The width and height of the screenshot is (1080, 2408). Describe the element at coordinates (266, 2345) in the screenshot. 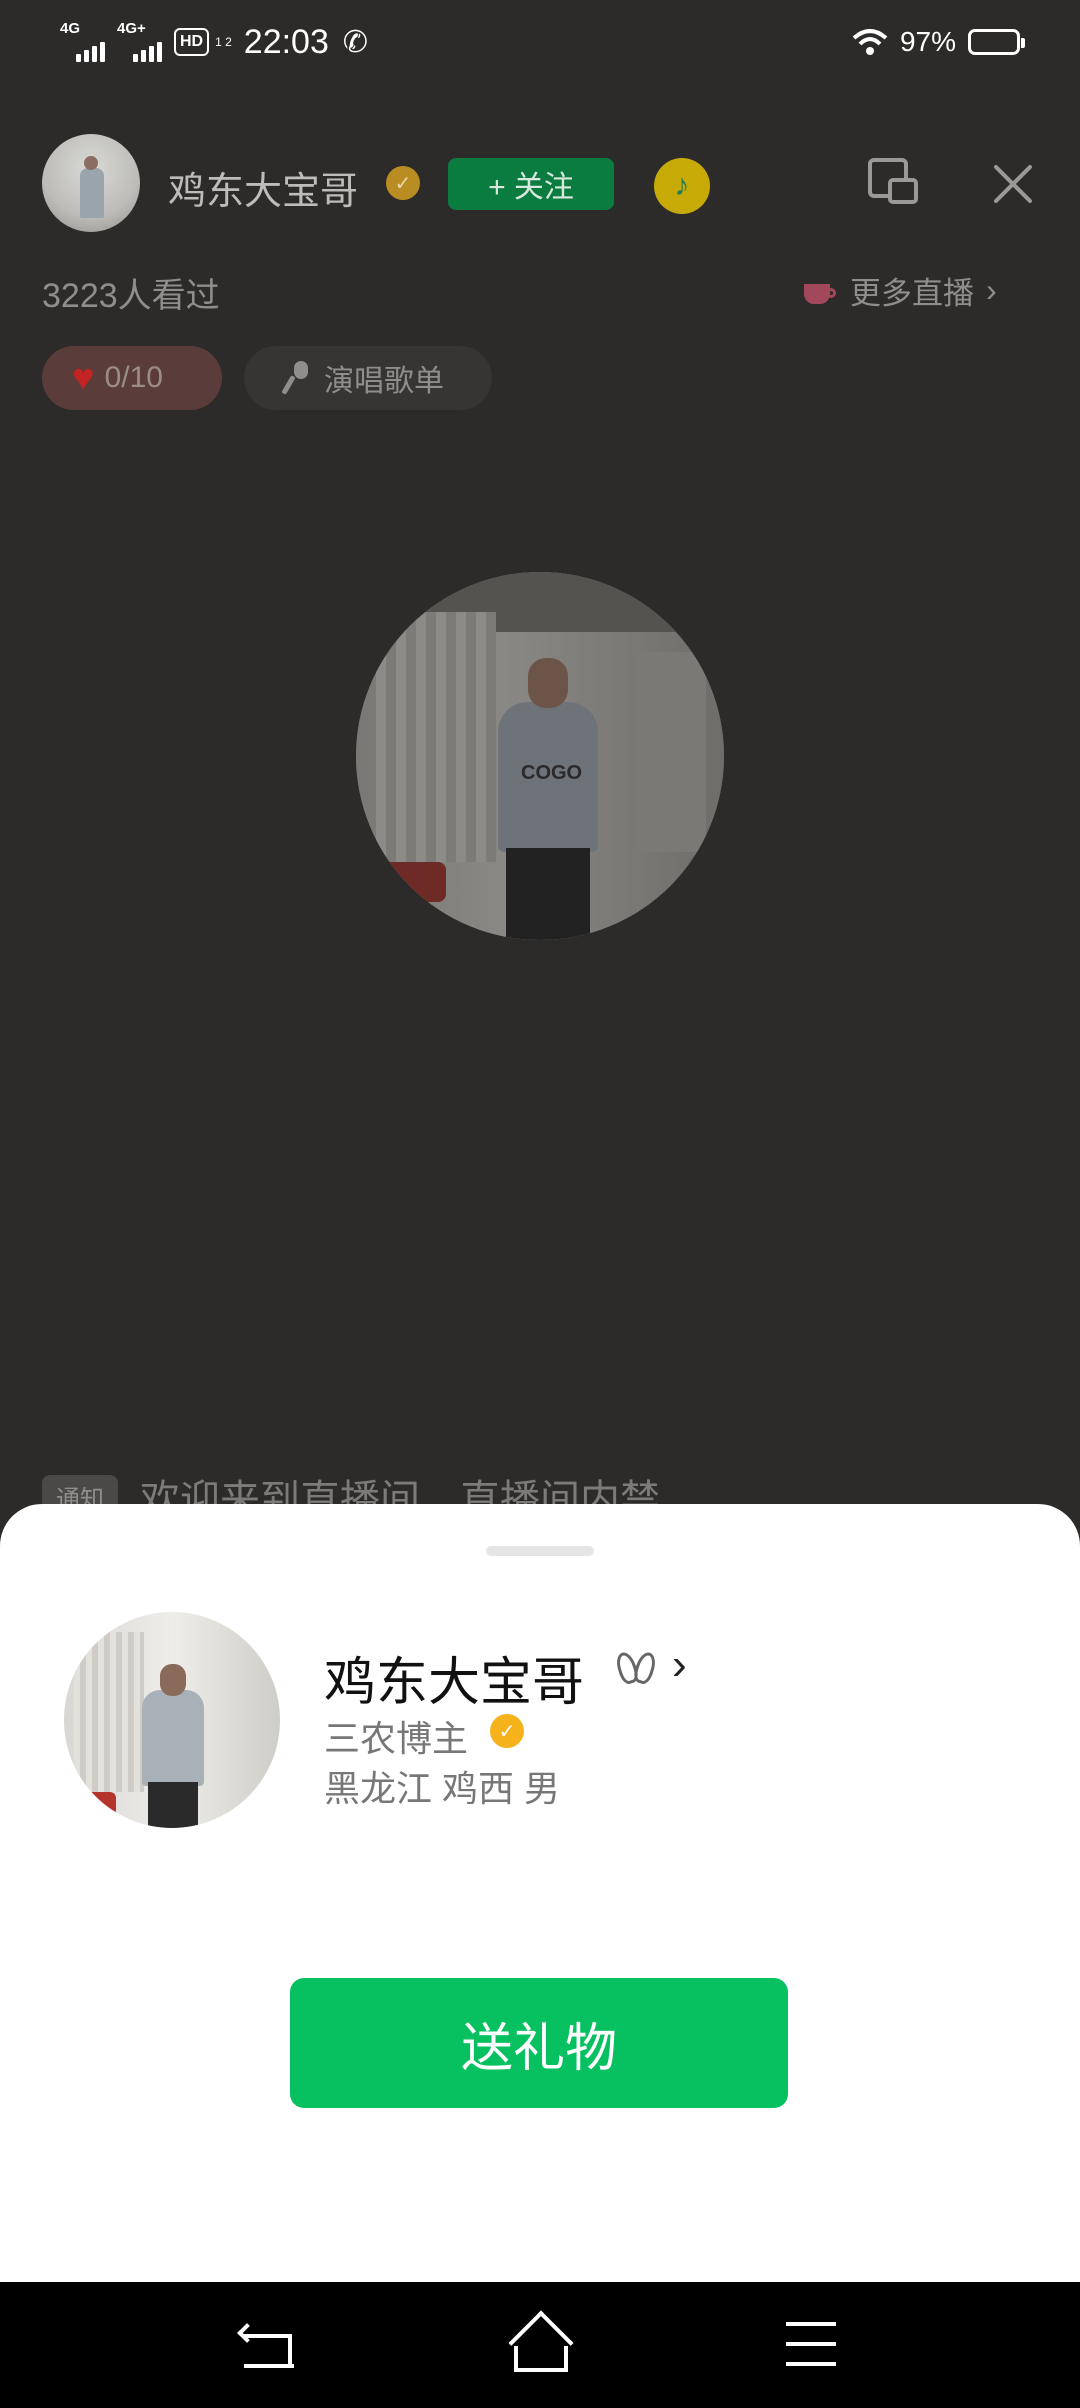

I see `back-icon` at that location.